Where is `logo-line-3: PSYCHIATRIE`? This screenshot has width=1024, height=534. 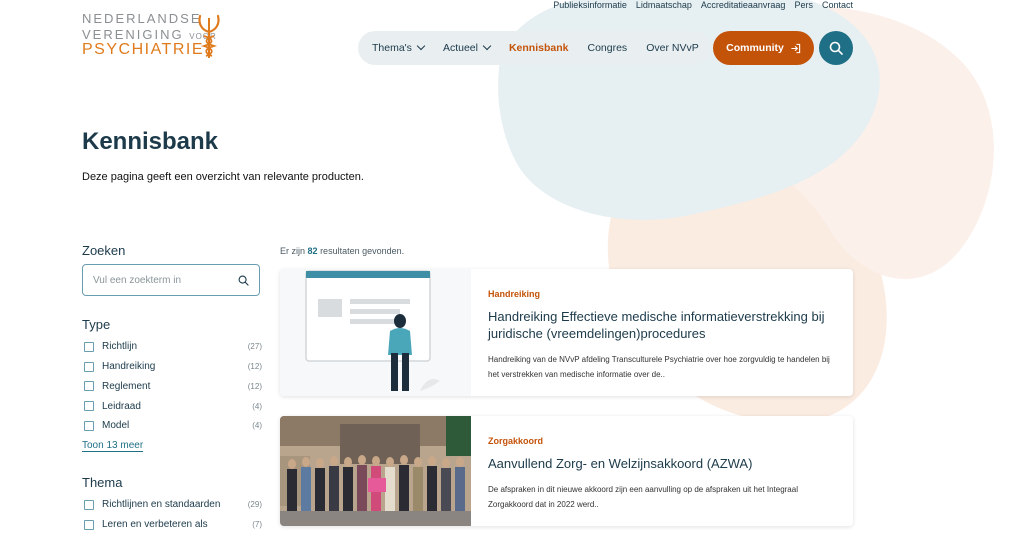 logo-line-3: PSYCHIATRIE is located at coordinates (143, 49).